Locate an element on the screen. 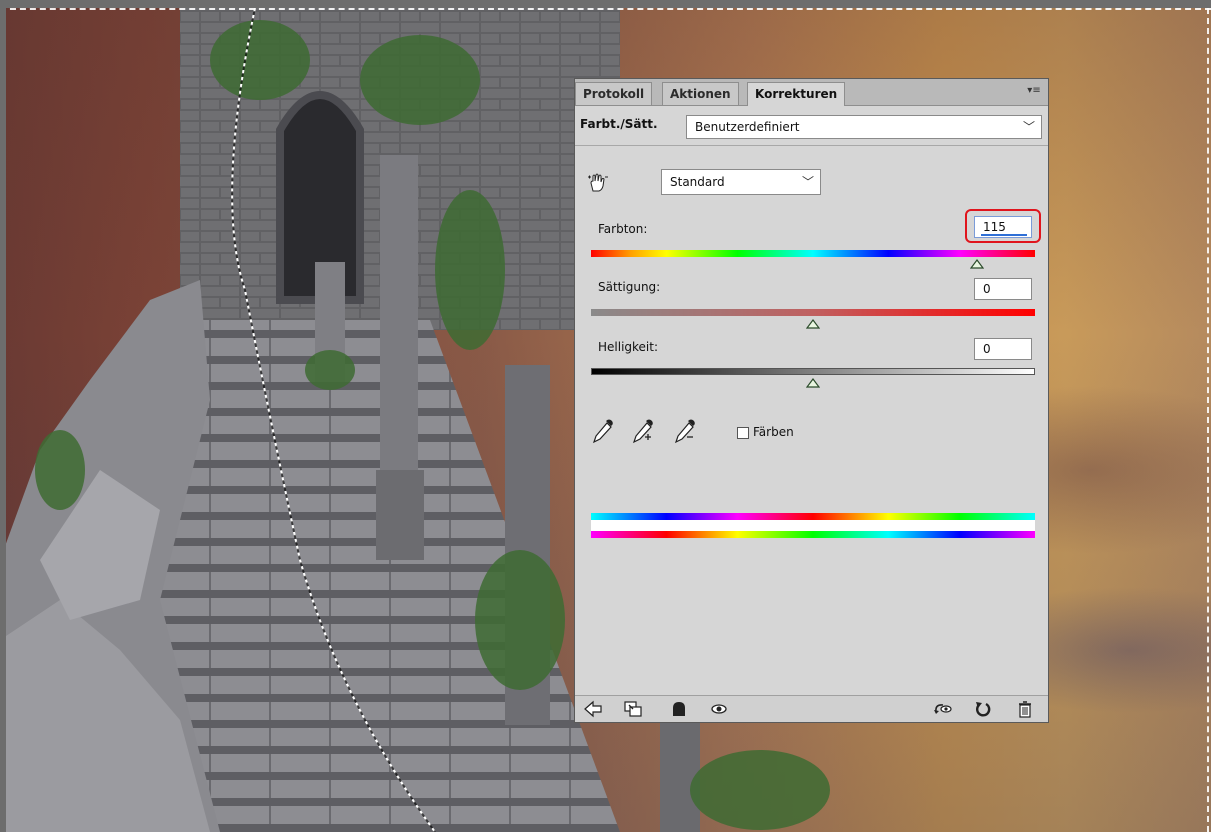  colorize-checkbox is located at coordinates (743, 433).